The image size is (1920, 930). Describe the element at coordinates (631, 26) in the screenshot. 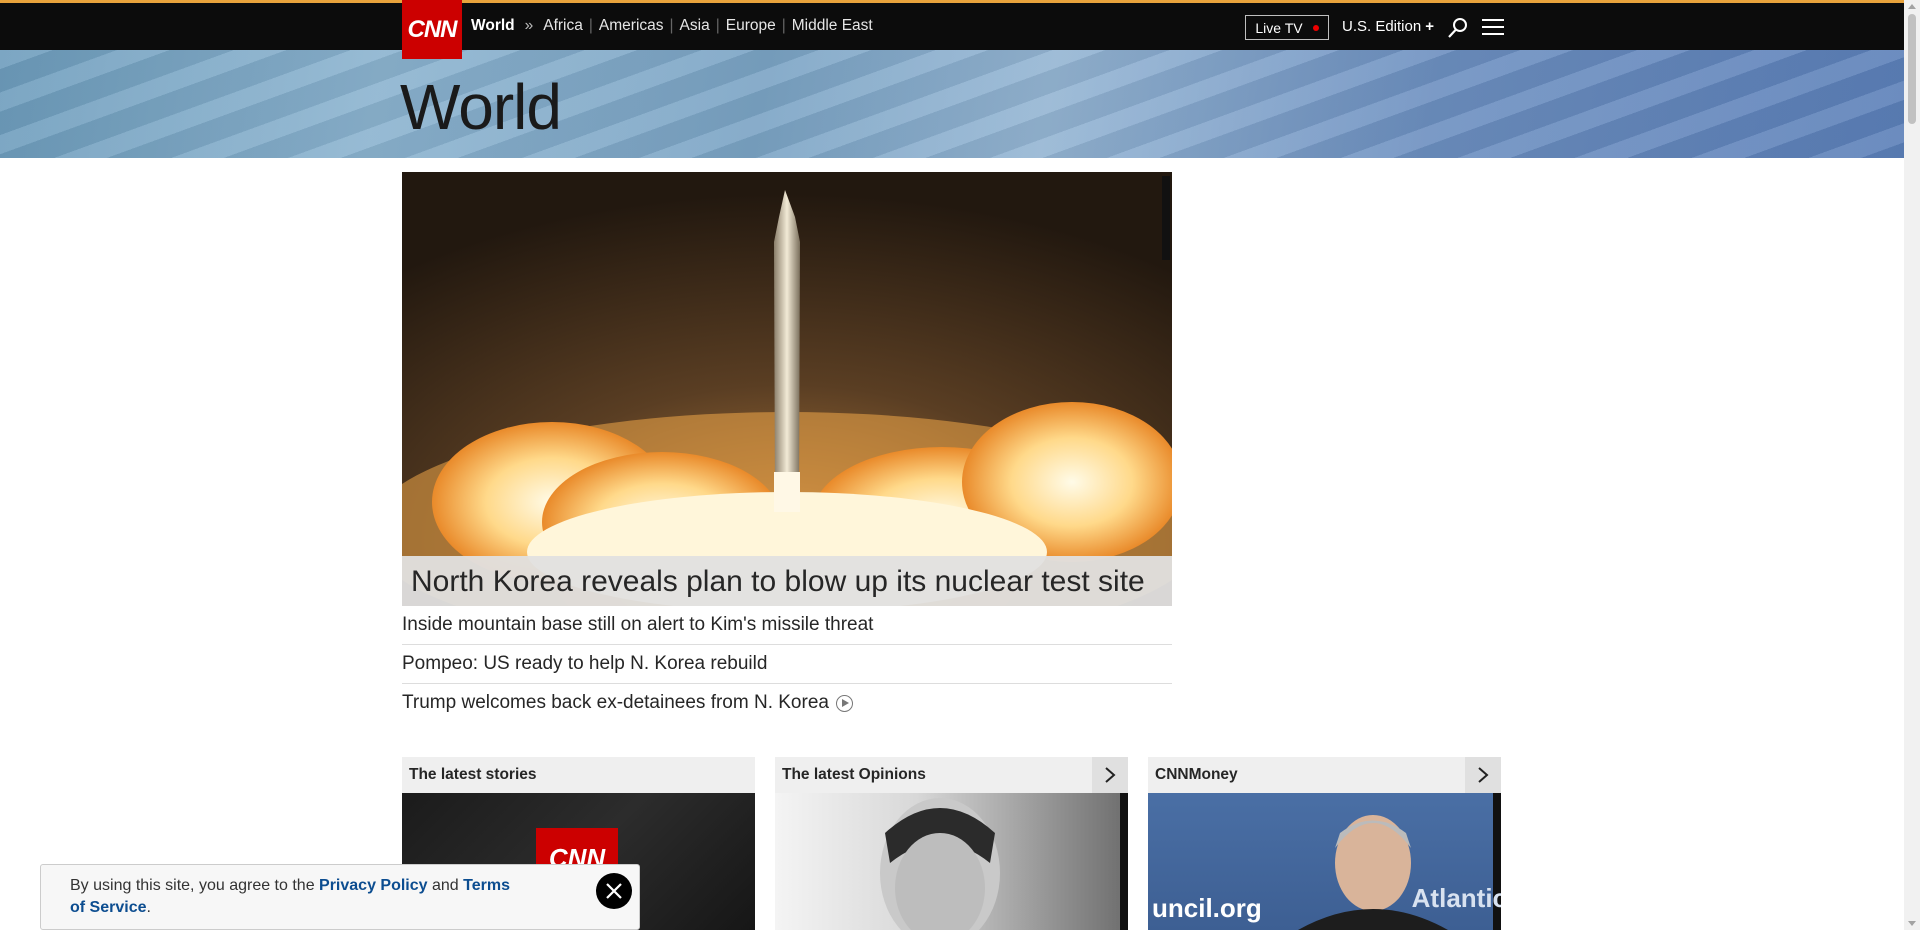

I see `nav-item-americas: Americas` at that location.